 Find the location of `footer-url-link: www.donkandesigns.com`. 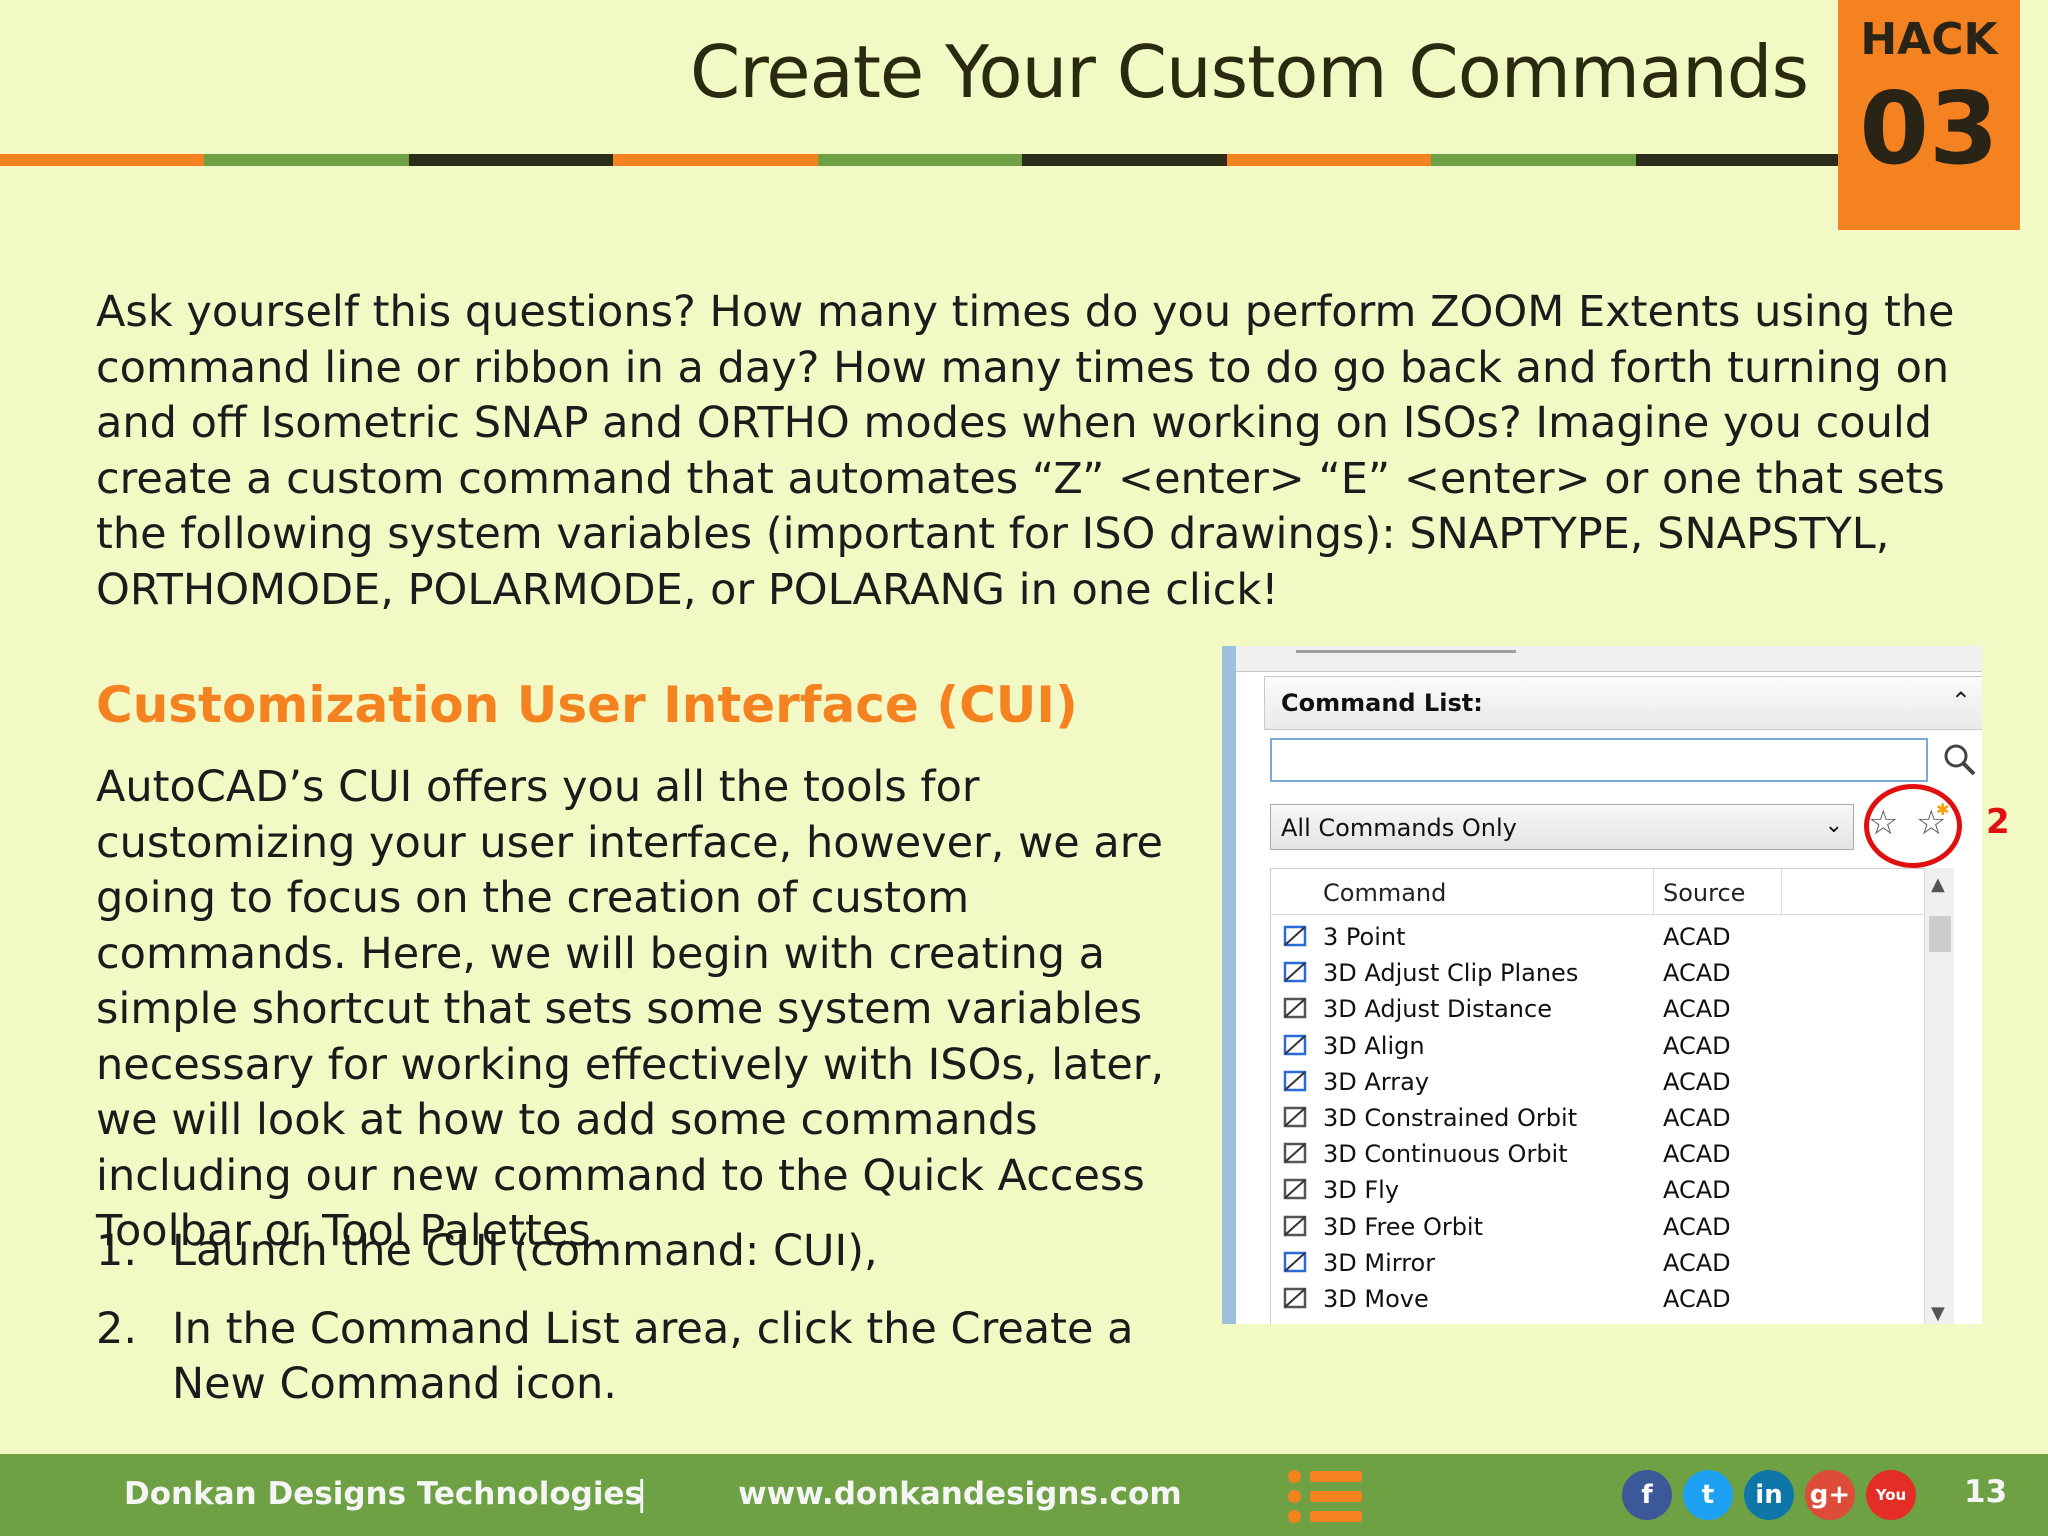

footer-url-link: www.donkandesigns.com is located at coordinates (960, 1494).